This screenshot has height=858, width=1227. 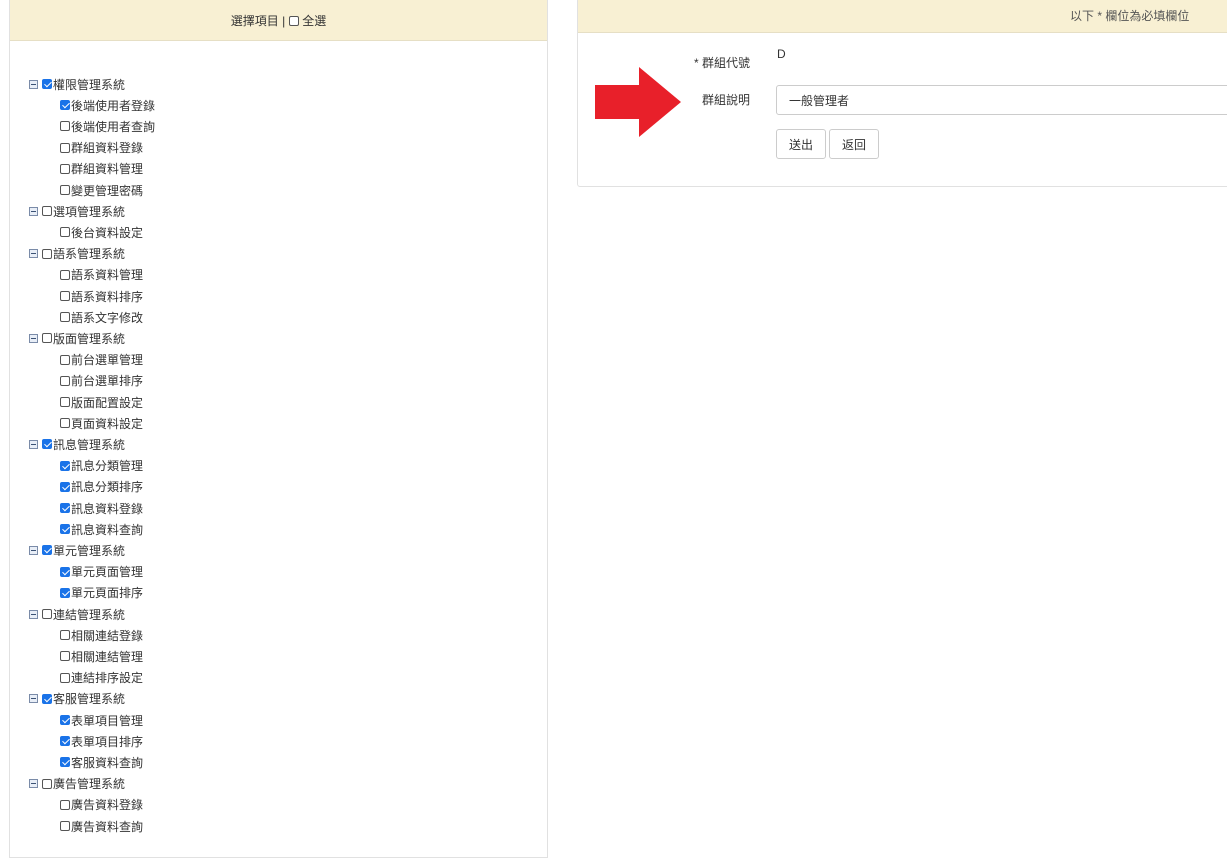 What do you see at coordinates (89, 444) in the screenshot?
I see `tree-group-label: 訊息管理系統` at bounding box center [89, 444].